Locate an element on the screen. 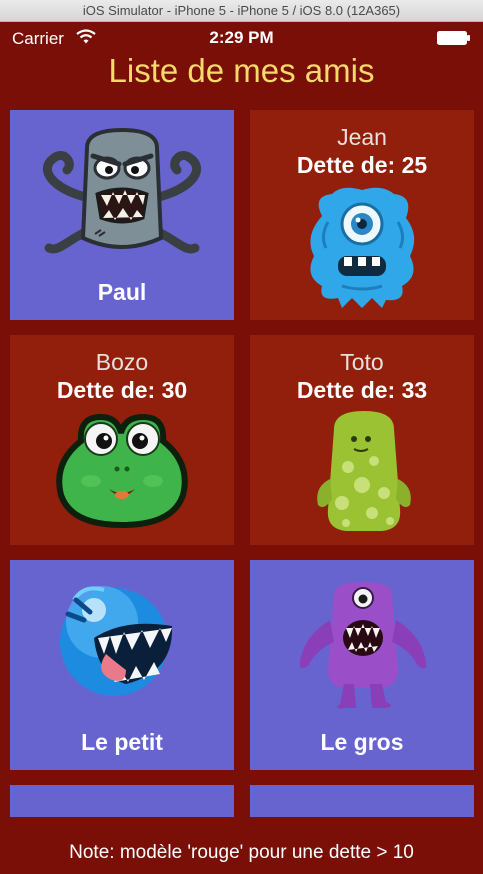 The width and height of the screenshot is (483, 874). friend-tile-le-petit: Le petit is located at coordinates (122, 665).